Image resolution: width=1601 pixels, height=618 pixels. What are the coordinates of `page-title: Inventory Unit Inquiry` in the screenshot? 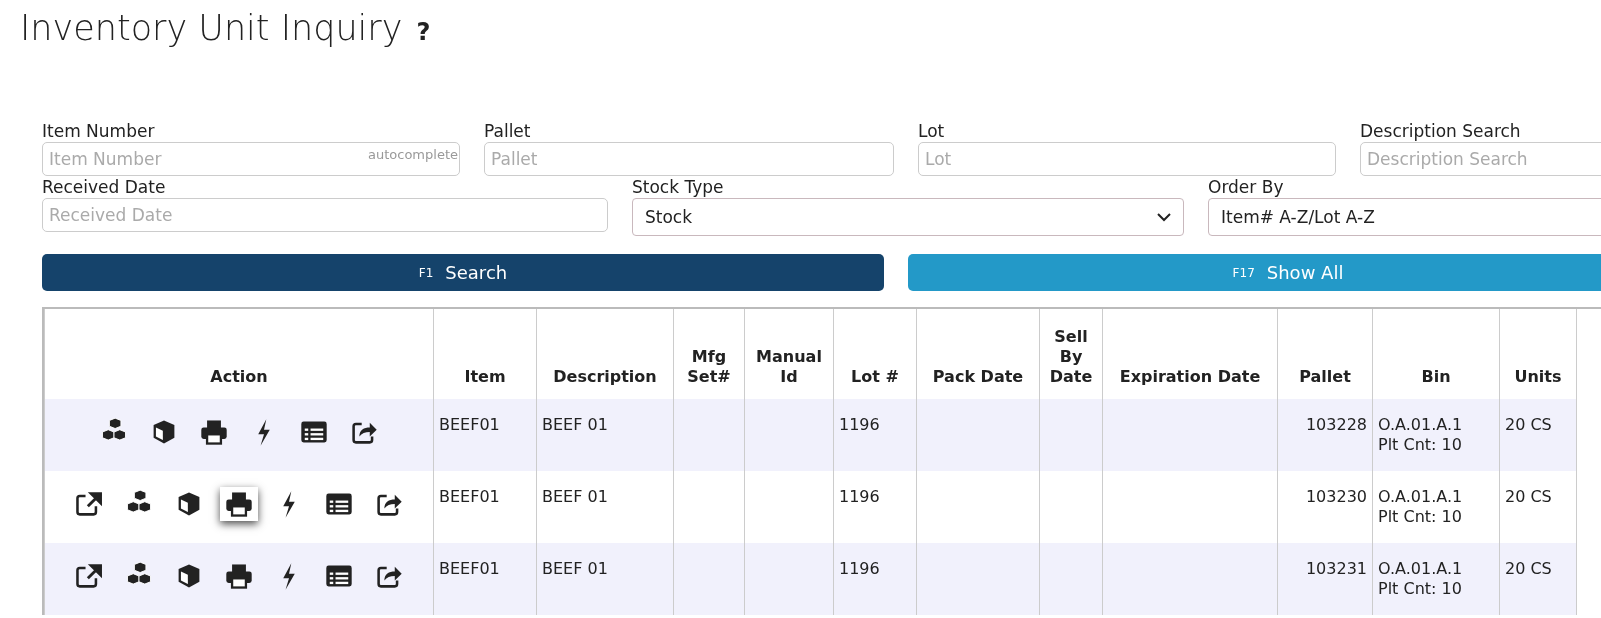 It's located at (211, 28).